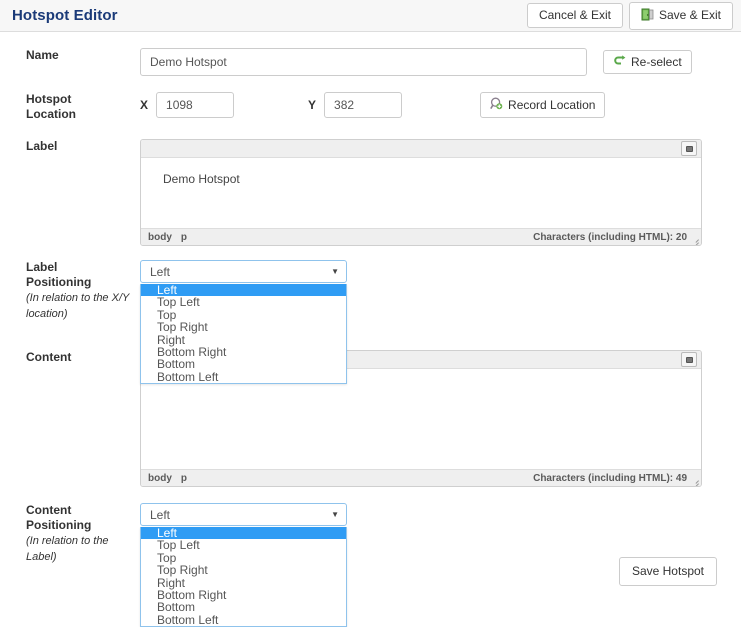 Image resolution: width=741 pixels, height=627 pixels. I want to click on y-coordinate-input, so click(363, 105).